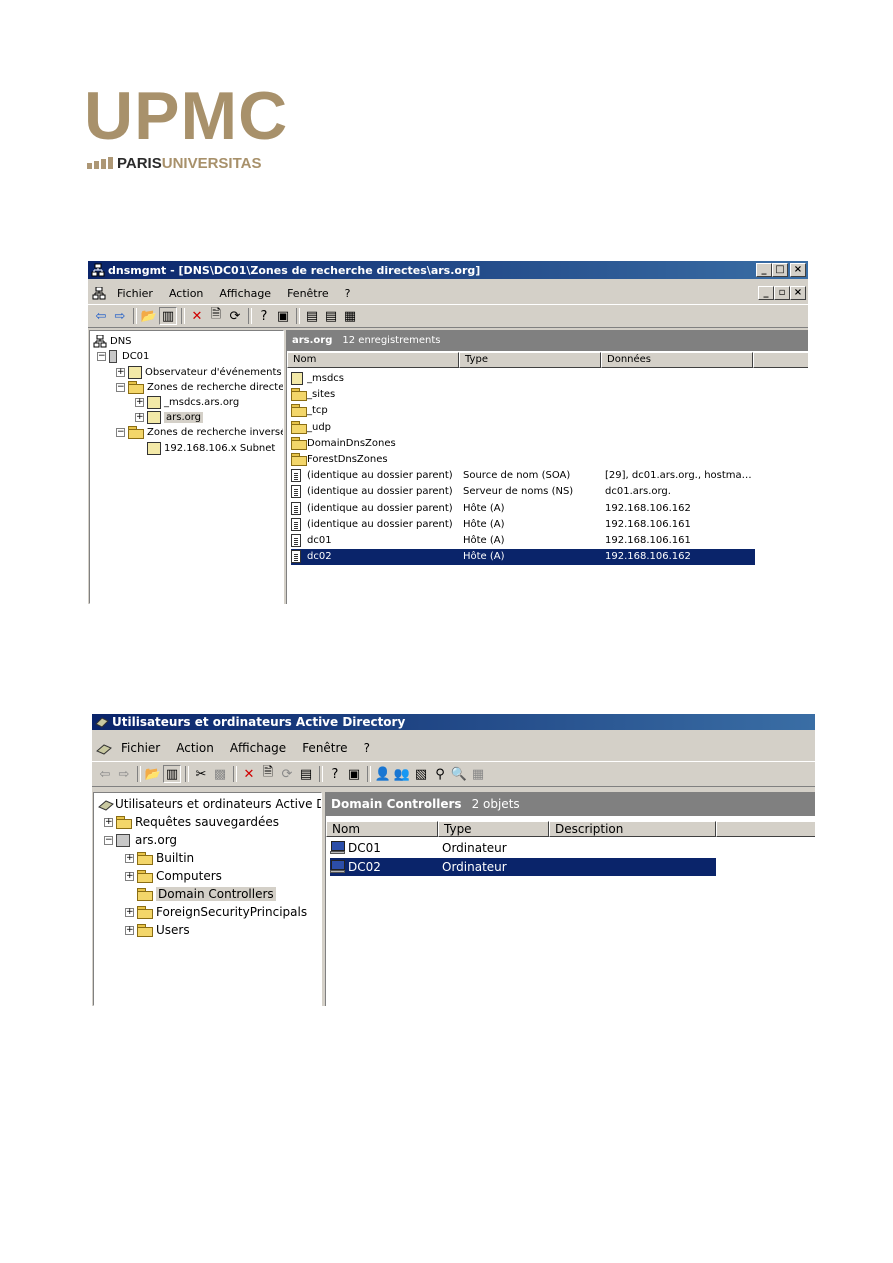  What do you see at coordinates (209, 804) in the screenshot?
I see `tree-item-aduc-root: Utilisateurs et ordinateurs Active Dire` at bounding box center [209, 804].